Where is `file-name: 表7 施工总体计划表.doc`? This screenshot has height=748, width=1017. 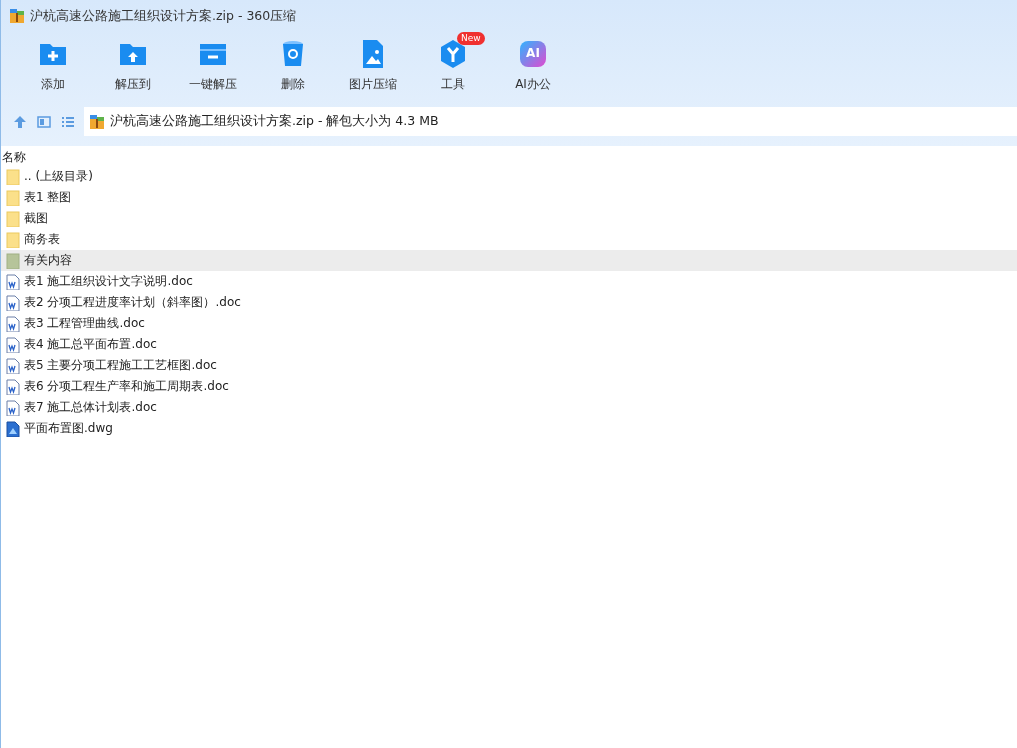
file-name: 表7 施工总体计划表.doc is located at coordinates (90, 407).